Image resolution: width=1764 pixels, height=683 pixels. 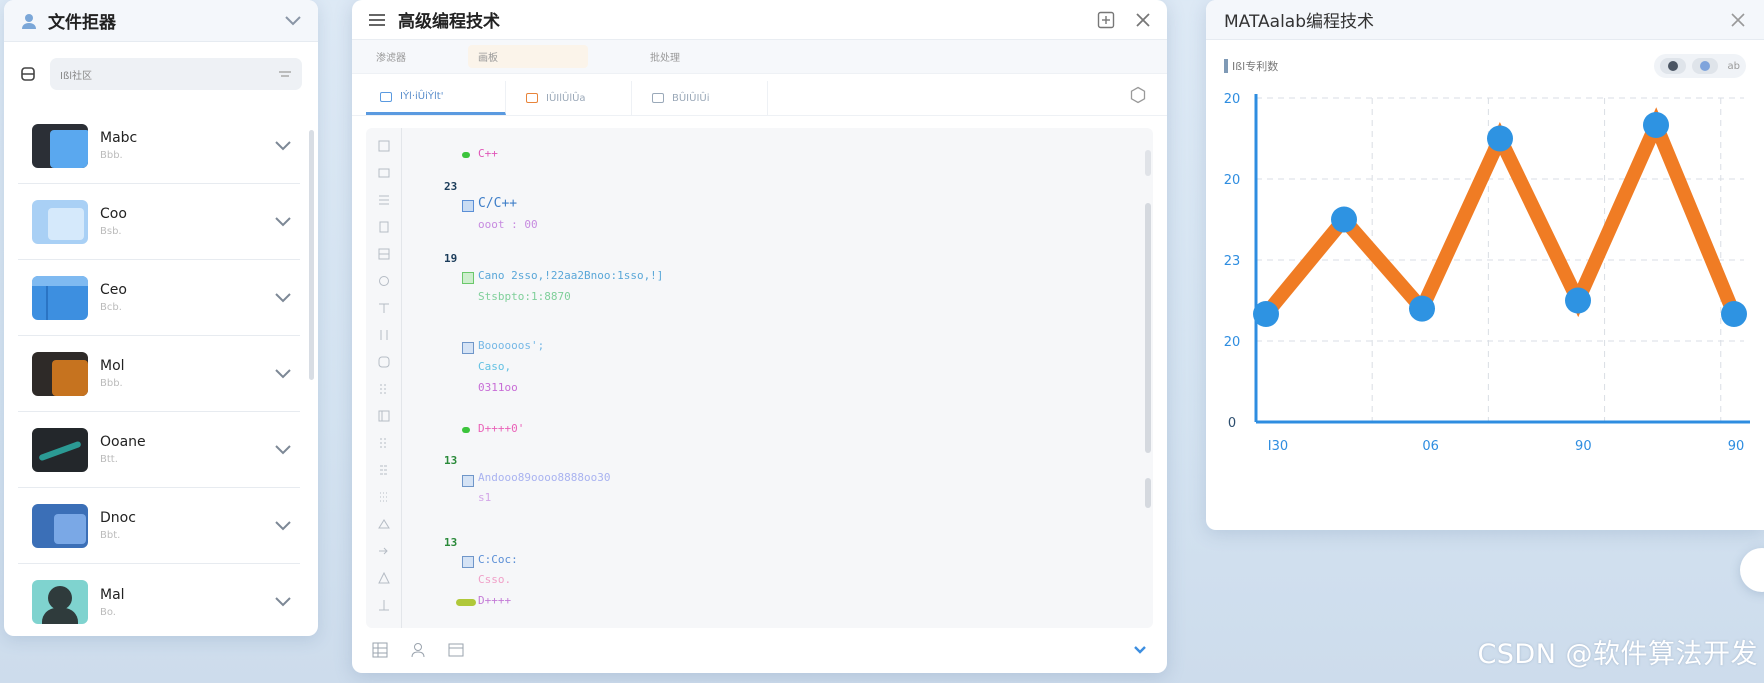 What do you see at coordinates (1439, 66) in the screenshot?
I see `chart-label: Ißl专利数` at bounding box center [1439, 66].